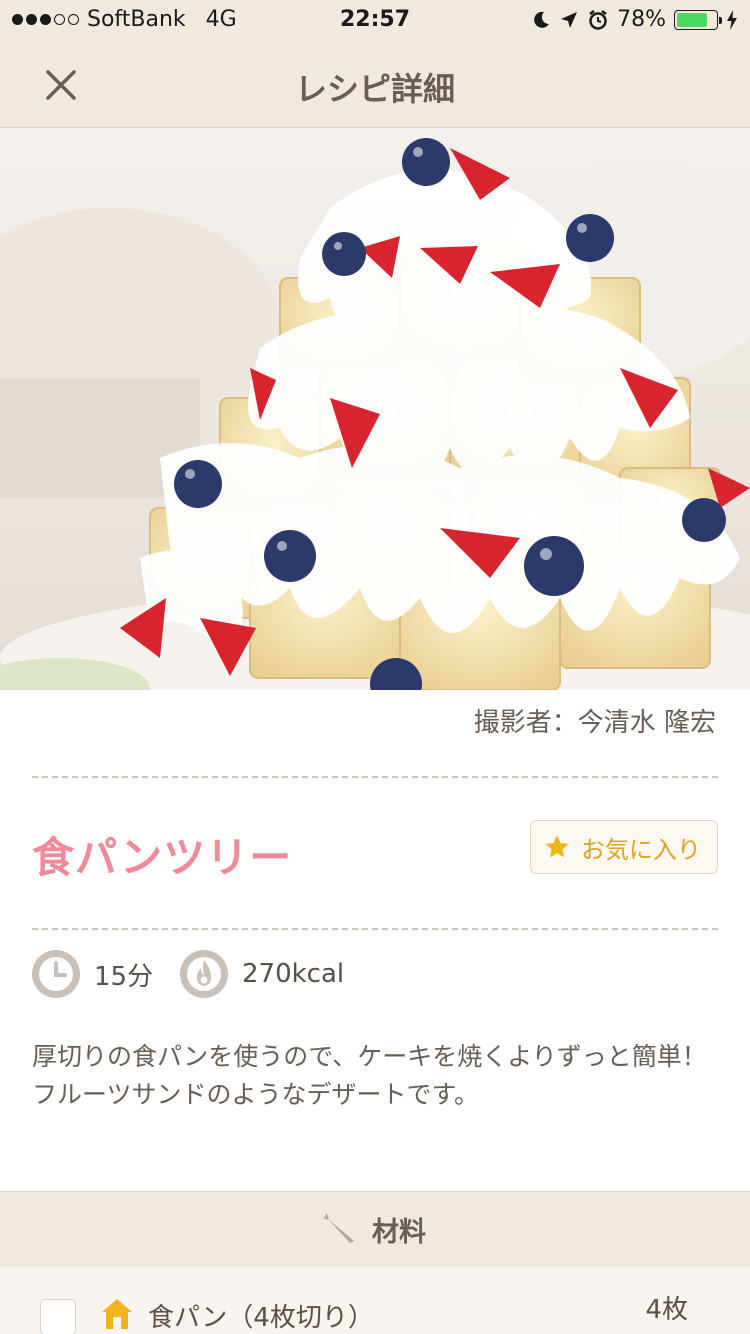  I want to click on home-icon, so click(117, 1314).